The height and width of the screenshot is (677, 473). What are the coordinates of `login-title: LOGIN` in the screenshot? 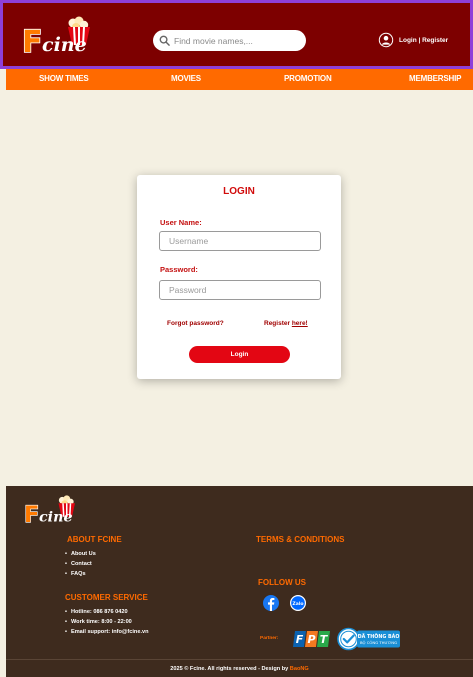 It's located at (239, 191).